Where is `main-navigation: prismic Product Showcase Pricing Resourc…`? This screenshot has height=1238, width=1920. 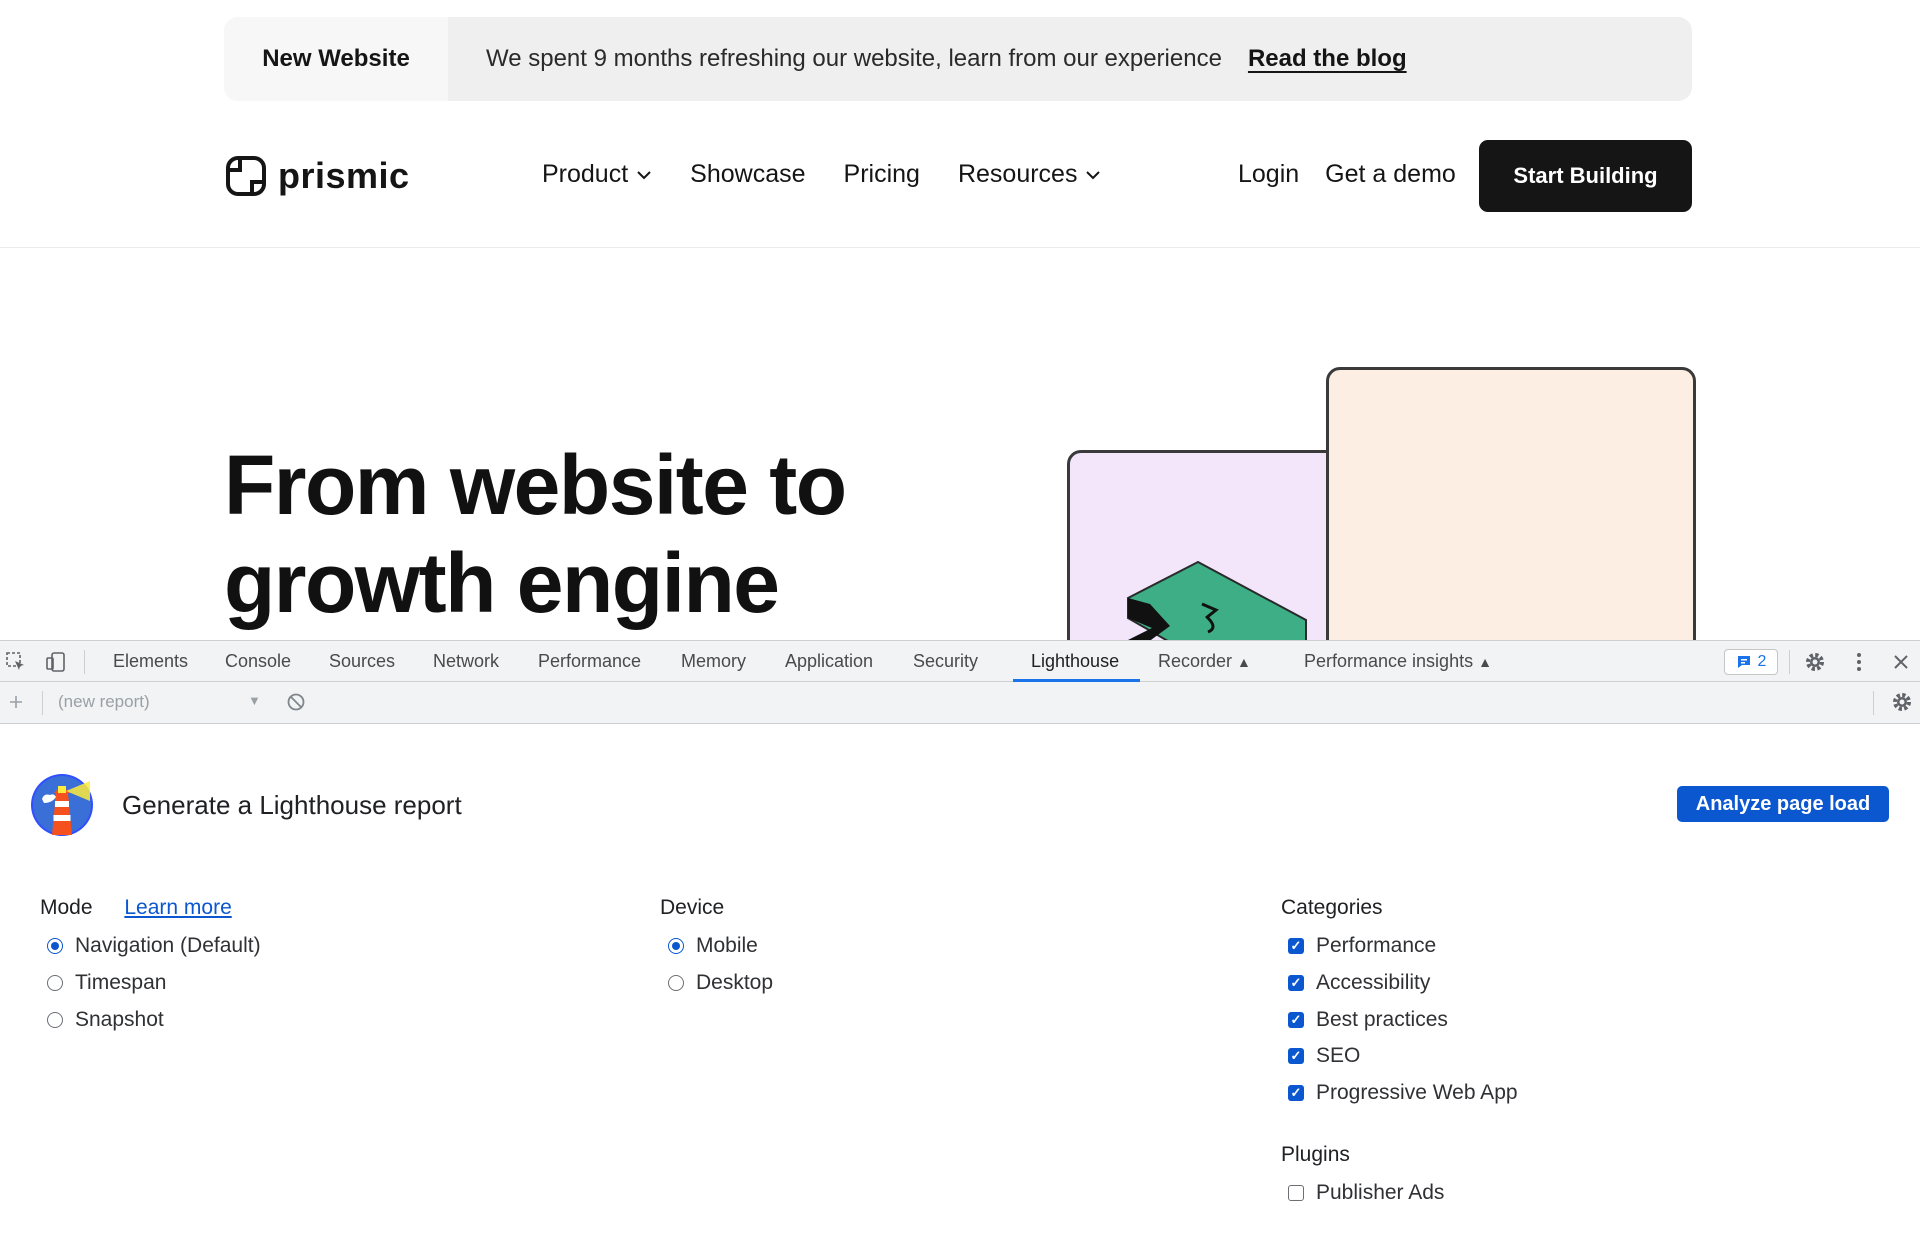
main-navigation: prismic Product Showcase Pricing Resourc… is located at coordinates (960, 194).